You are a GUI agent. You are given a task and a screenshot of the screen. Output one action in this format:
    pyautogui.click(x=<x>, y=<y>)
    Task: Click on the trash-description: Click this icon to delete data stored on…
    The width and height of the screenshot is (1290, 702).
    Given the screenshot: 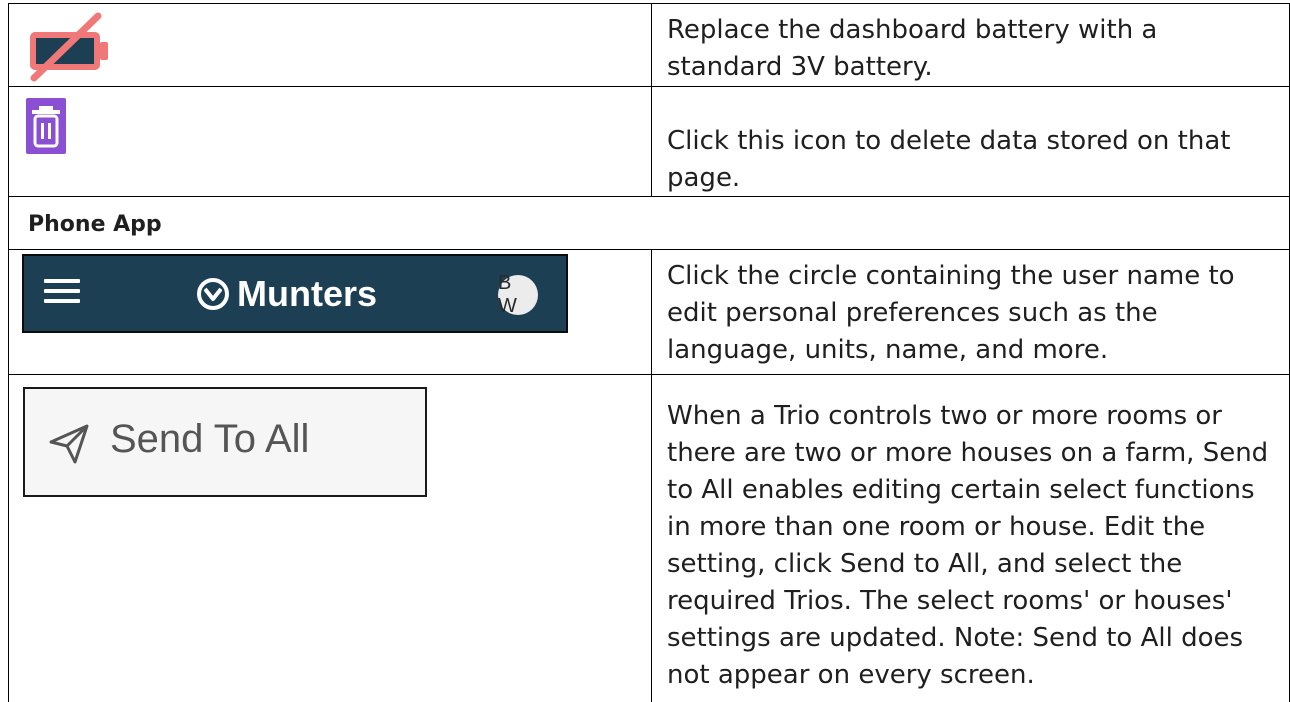 What is the action you would take?
    pyautogui.click(x=949, y=159)
    